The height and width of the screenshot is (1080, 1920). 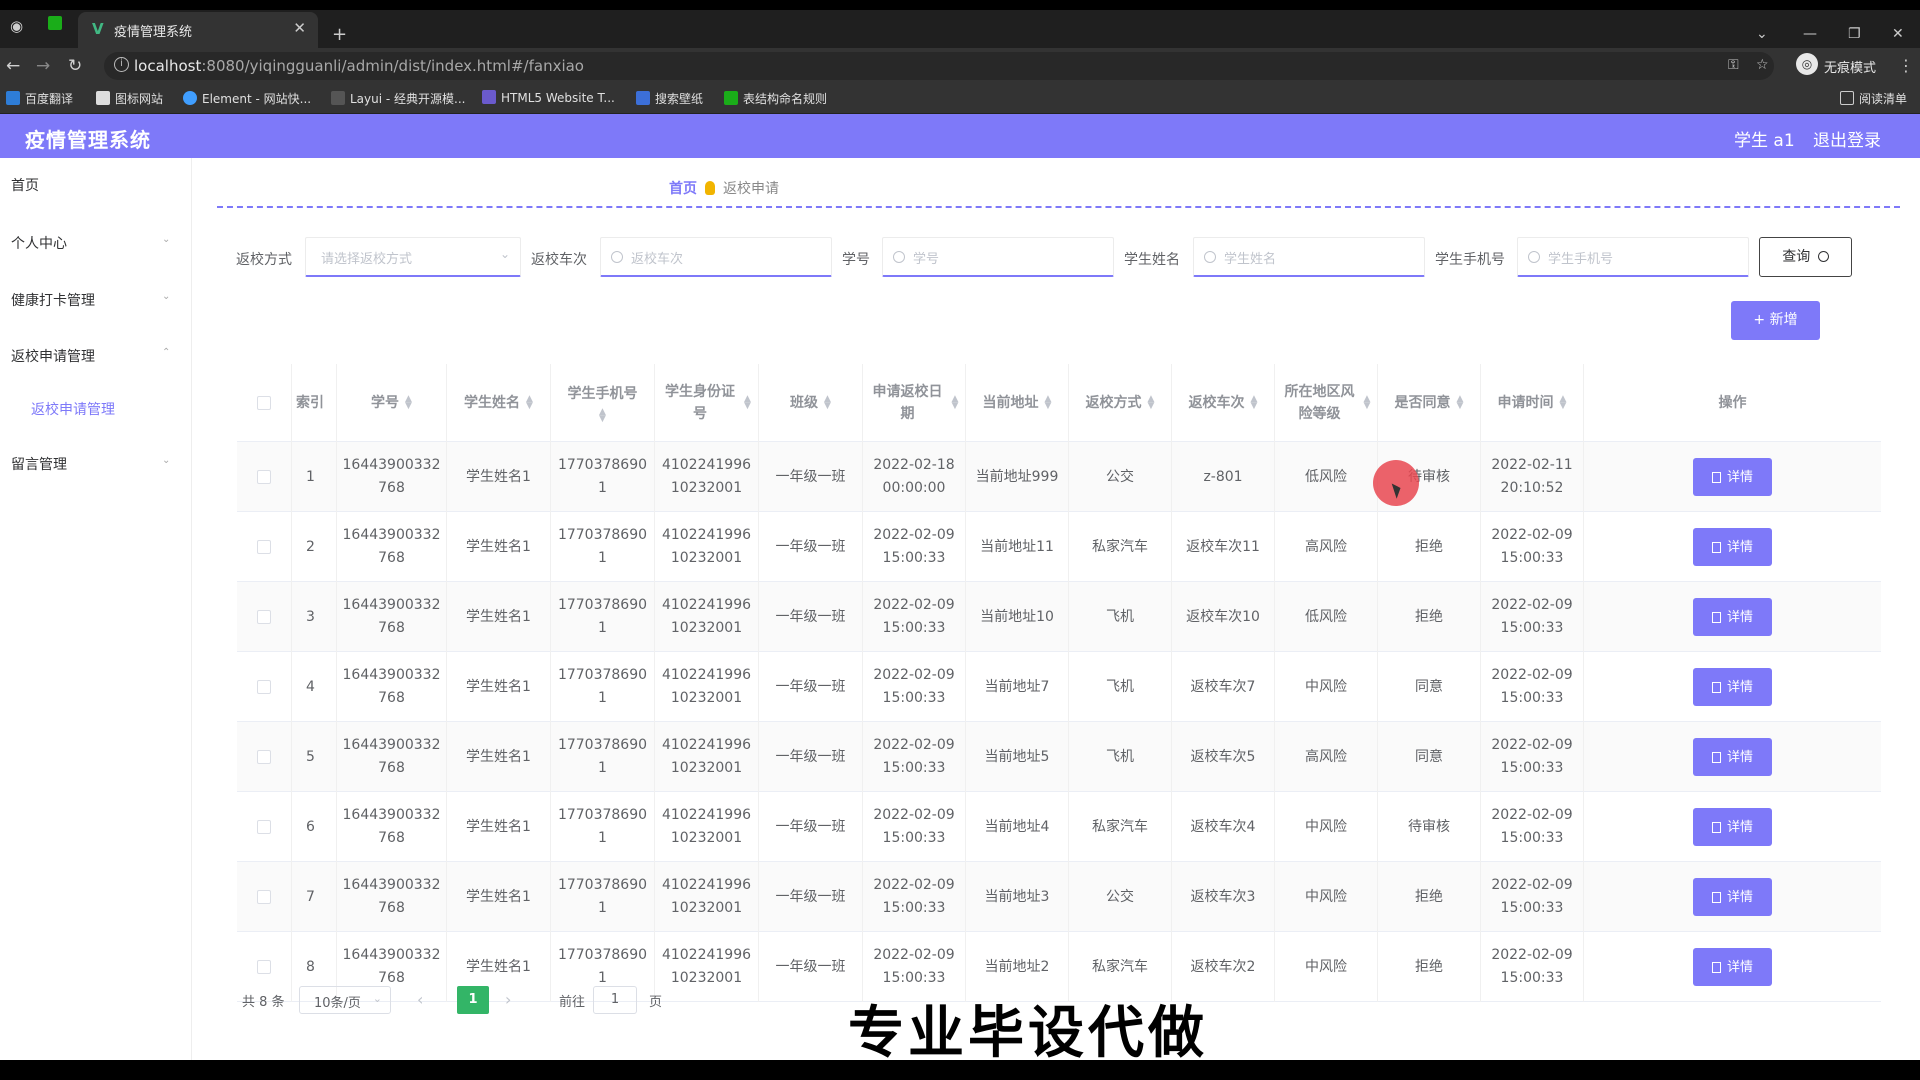 I want to click on browser-menu-icon: ◉, so click(x=16, y=26).